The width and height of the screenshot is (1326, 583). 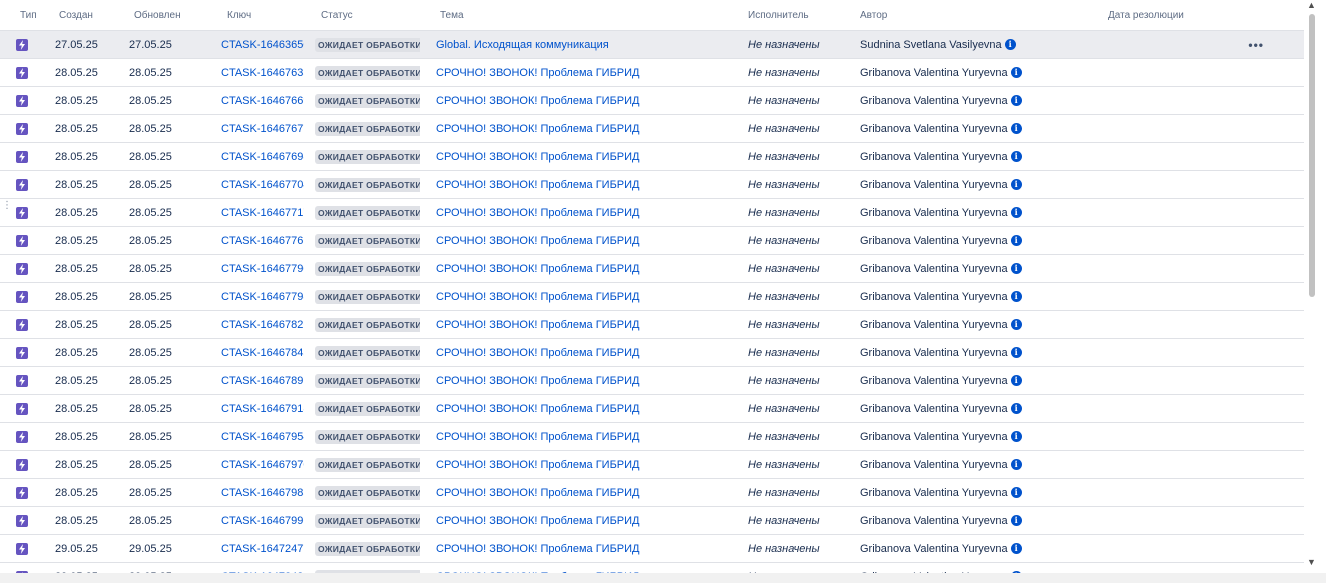 What do you see at coordinates (262, 241) in the screenshot?
I see `issue-key-link: CTASK-16467761` at bounding box center [262, 241].